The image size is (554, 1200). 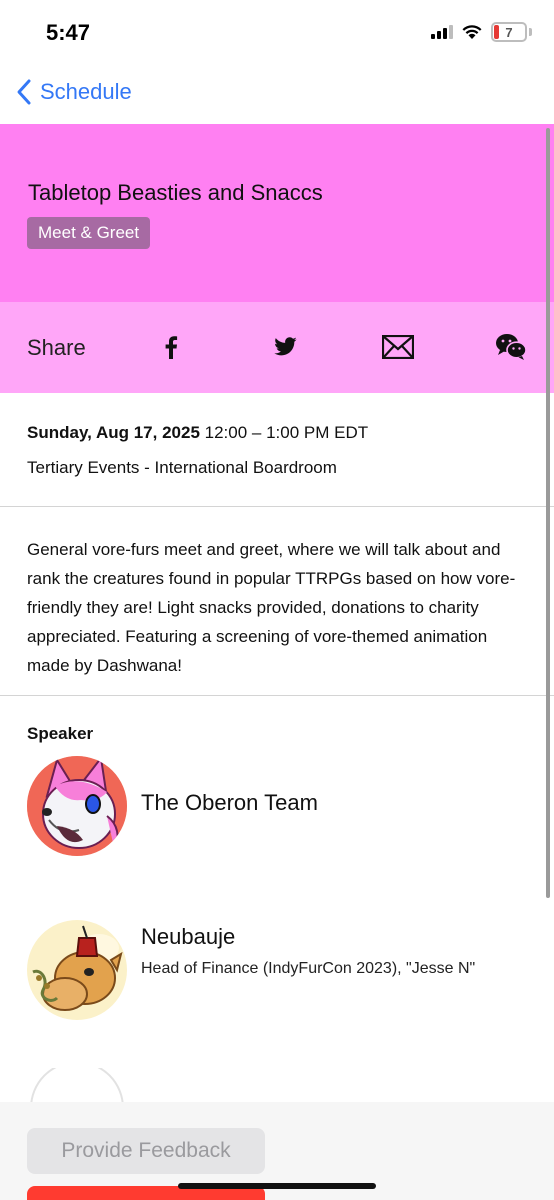 I want to click on camel-avatar-icon, so click(x=77, y=970).